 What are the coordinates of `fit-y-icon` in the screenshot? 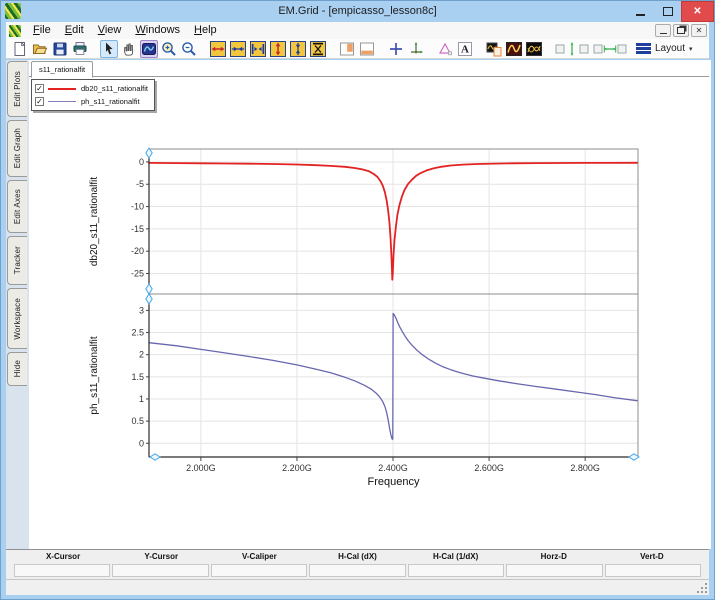 It's located at (318, 49).